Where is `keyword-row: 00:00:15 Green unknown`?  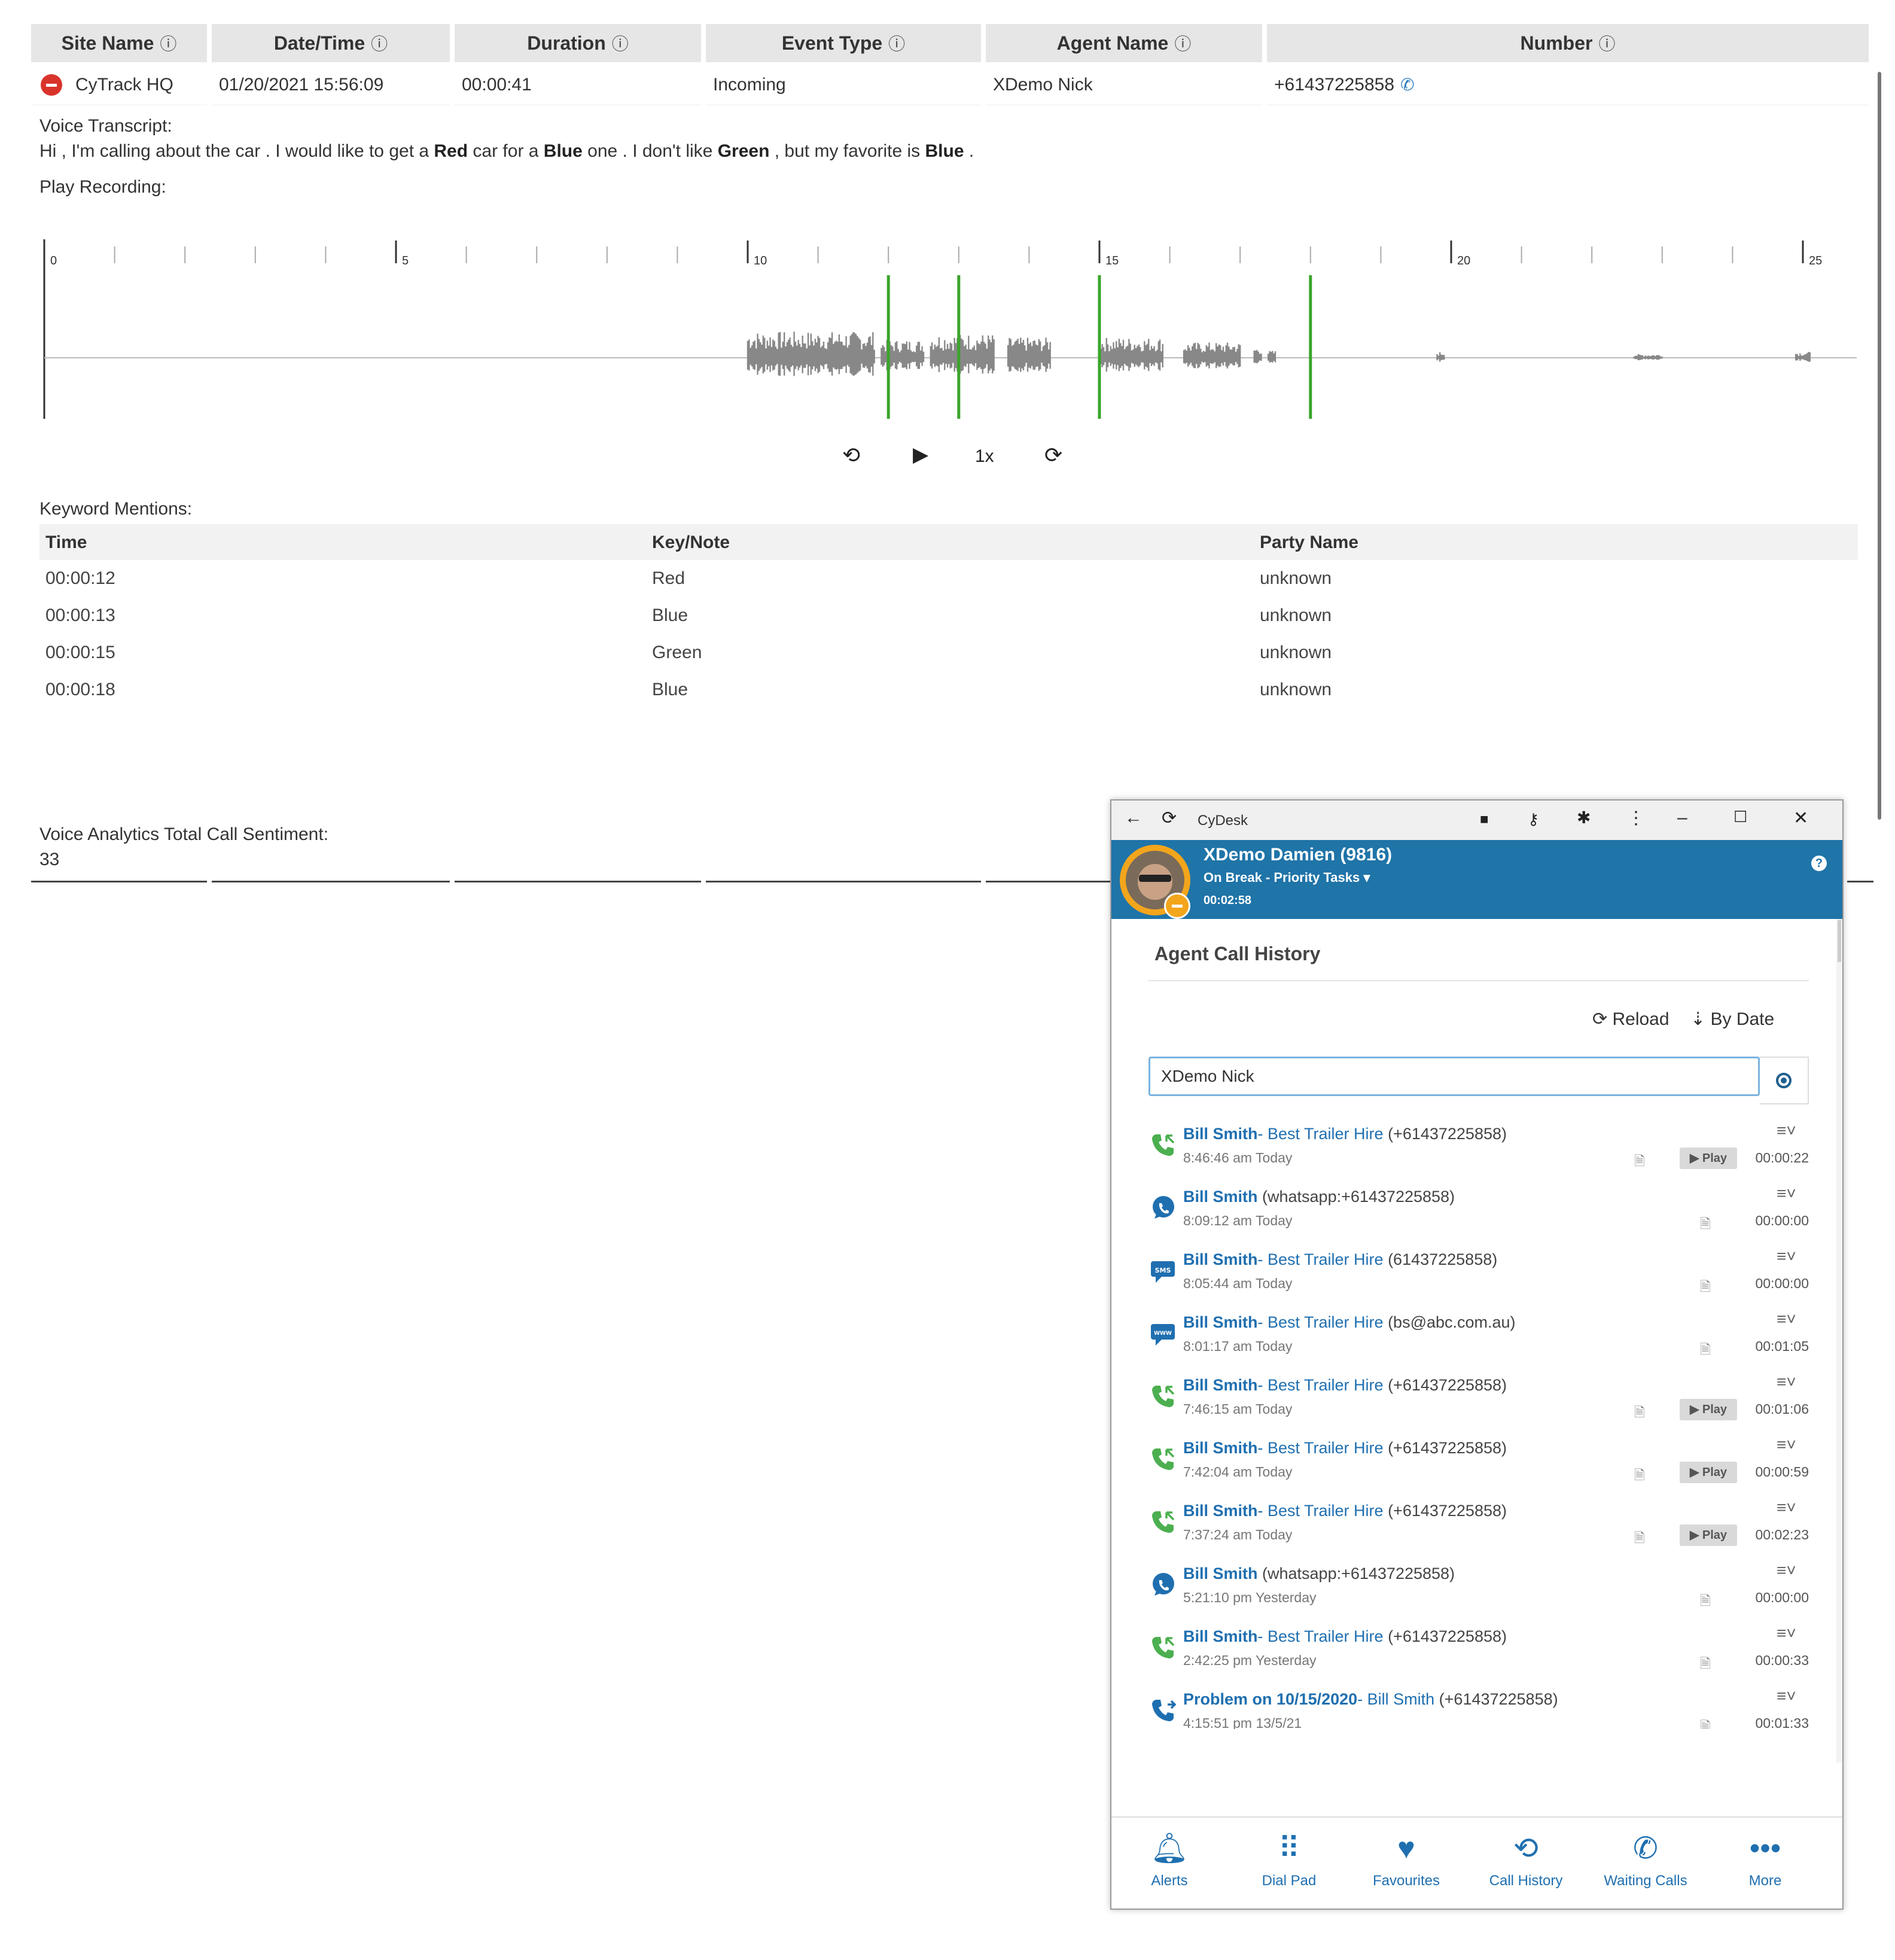 keyword-row: 00:00:15 Green unknown is located at coordinates (949, 652).